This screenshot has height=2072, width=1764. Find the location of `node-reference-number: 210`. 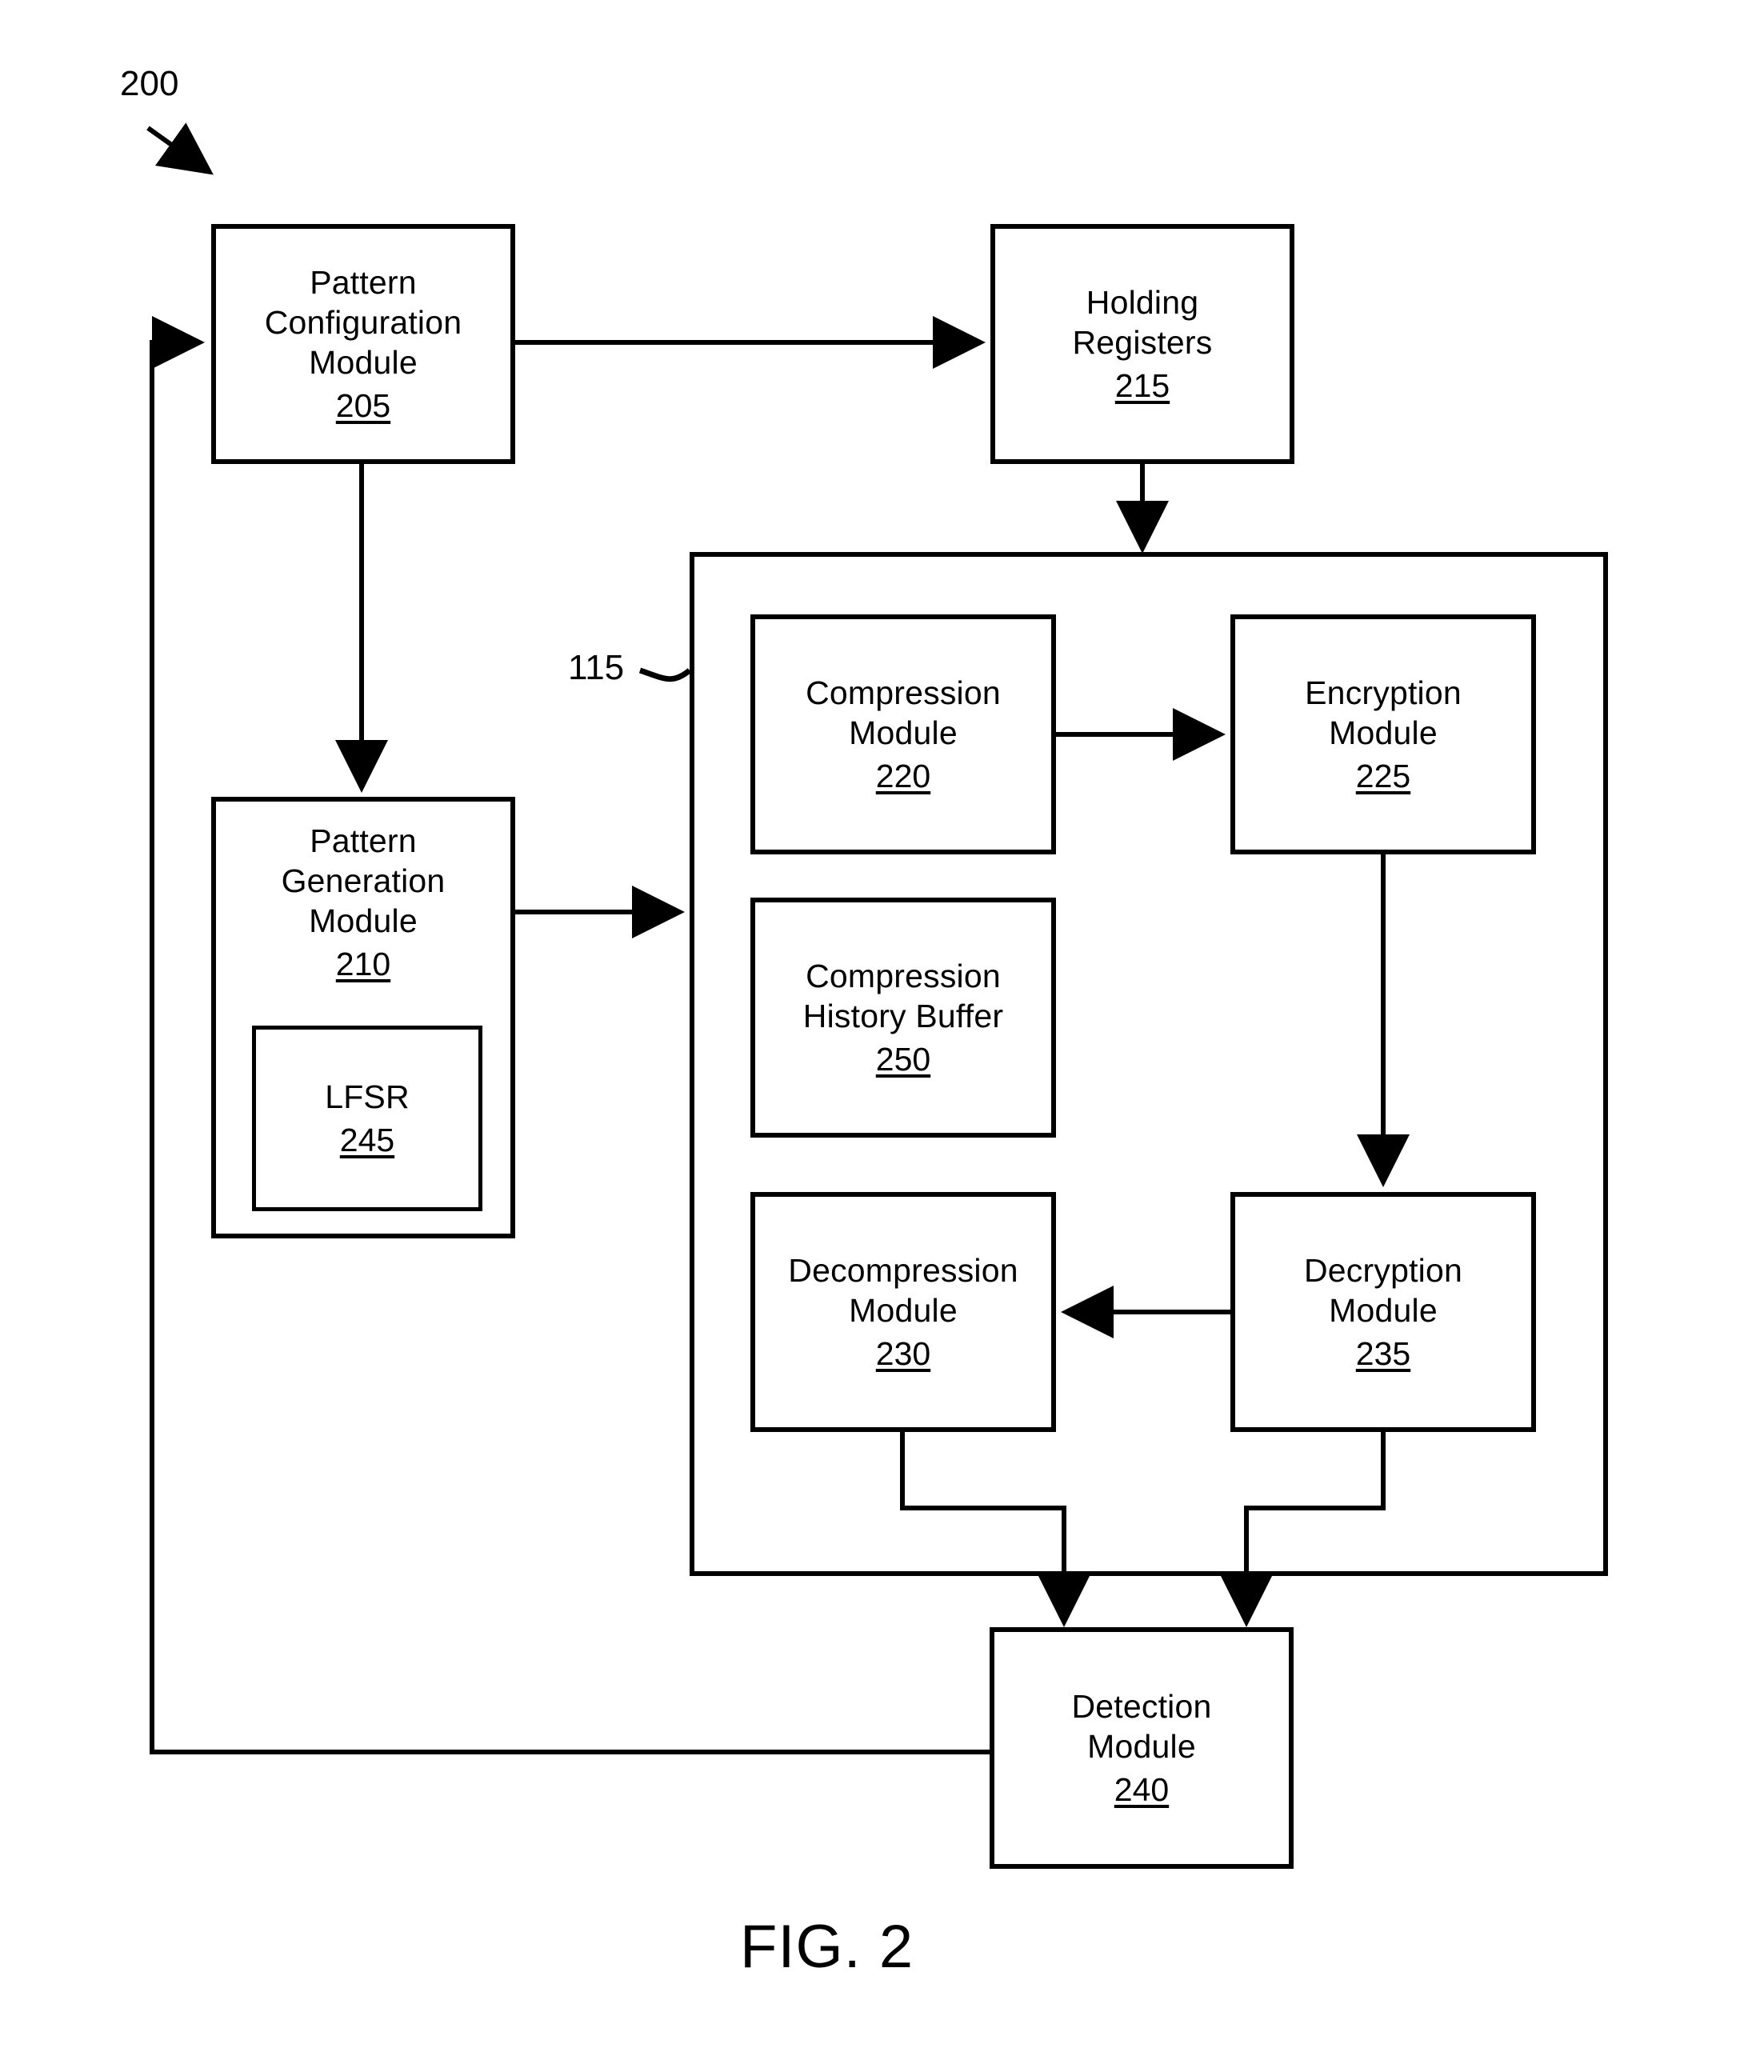

node-reference-number: 210 is located at coordinates (363, 964).